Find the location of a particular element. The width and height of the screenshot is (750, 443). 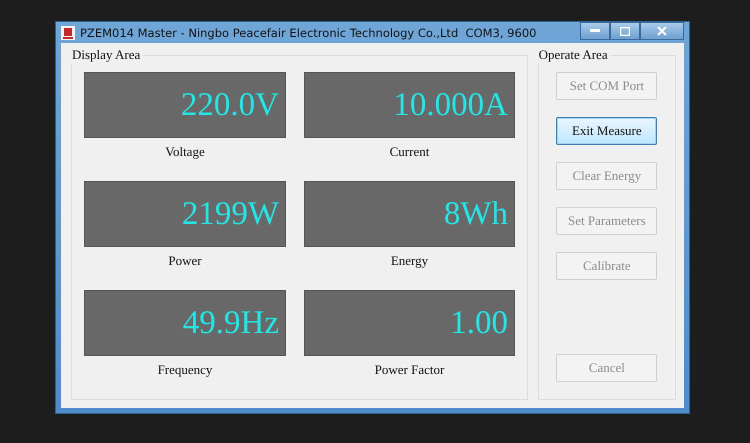

reading-label: Power Factor is located at coordinates (409, 370).